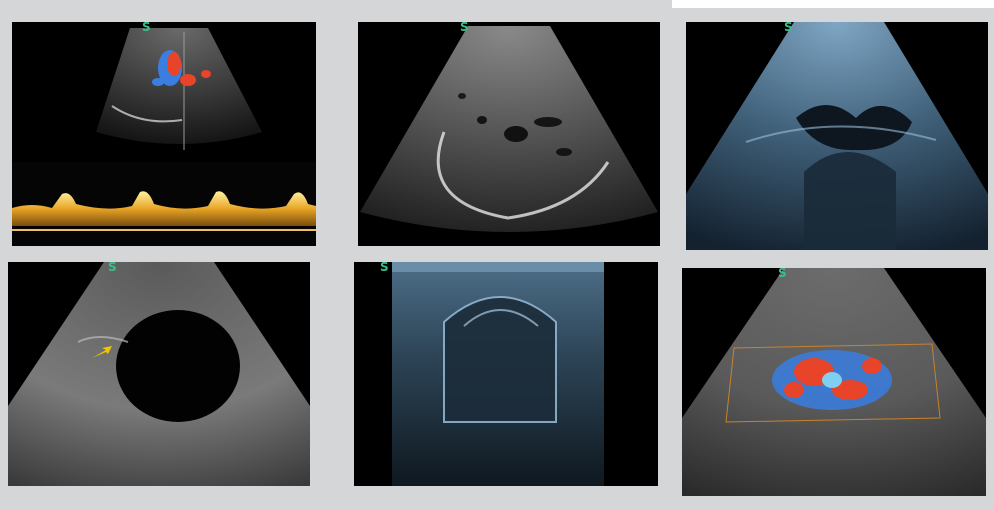  What do you see at coordinates (464, 28) in the screenshot?
I see `orientation-marker-2: S` at bounding box center [464, 28].